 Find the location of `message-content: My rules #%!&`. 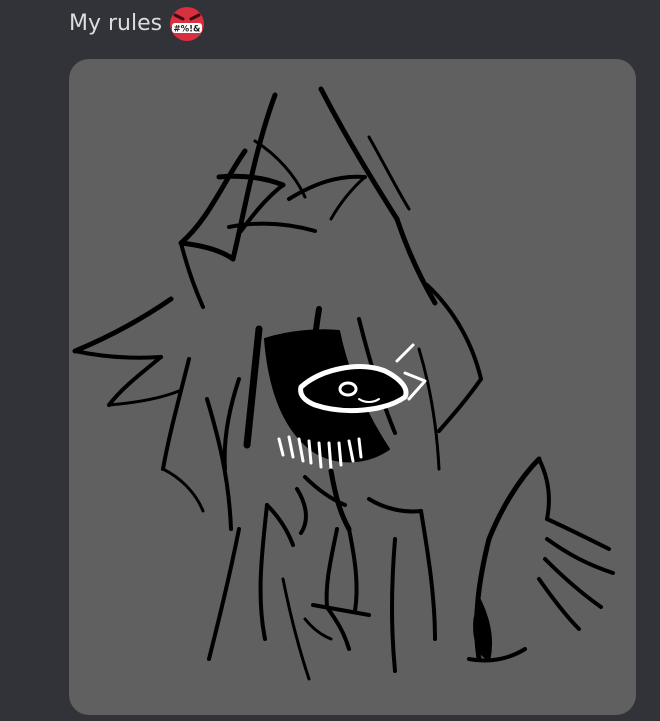

message-content: My rules #%!& is located at coordinates (138, 24).